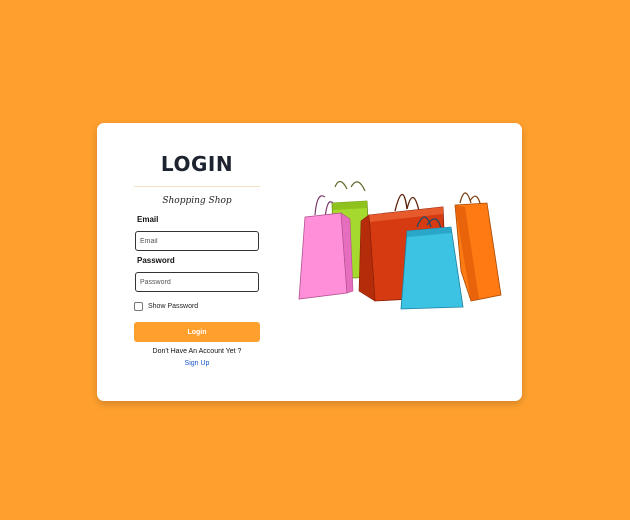 The width and height of the screenshot is (630, 520). What do you see at coordinates (197, 241) in the screenshot?
I see `email-field` at bounding box center [197, 241].